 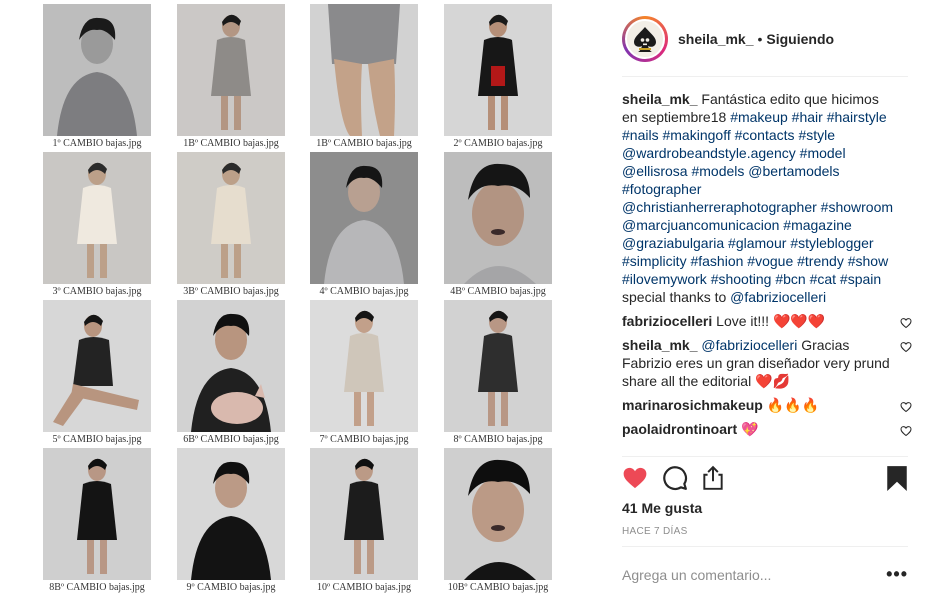 I want to click on tag-link: #models, so click(x=717, y=171).